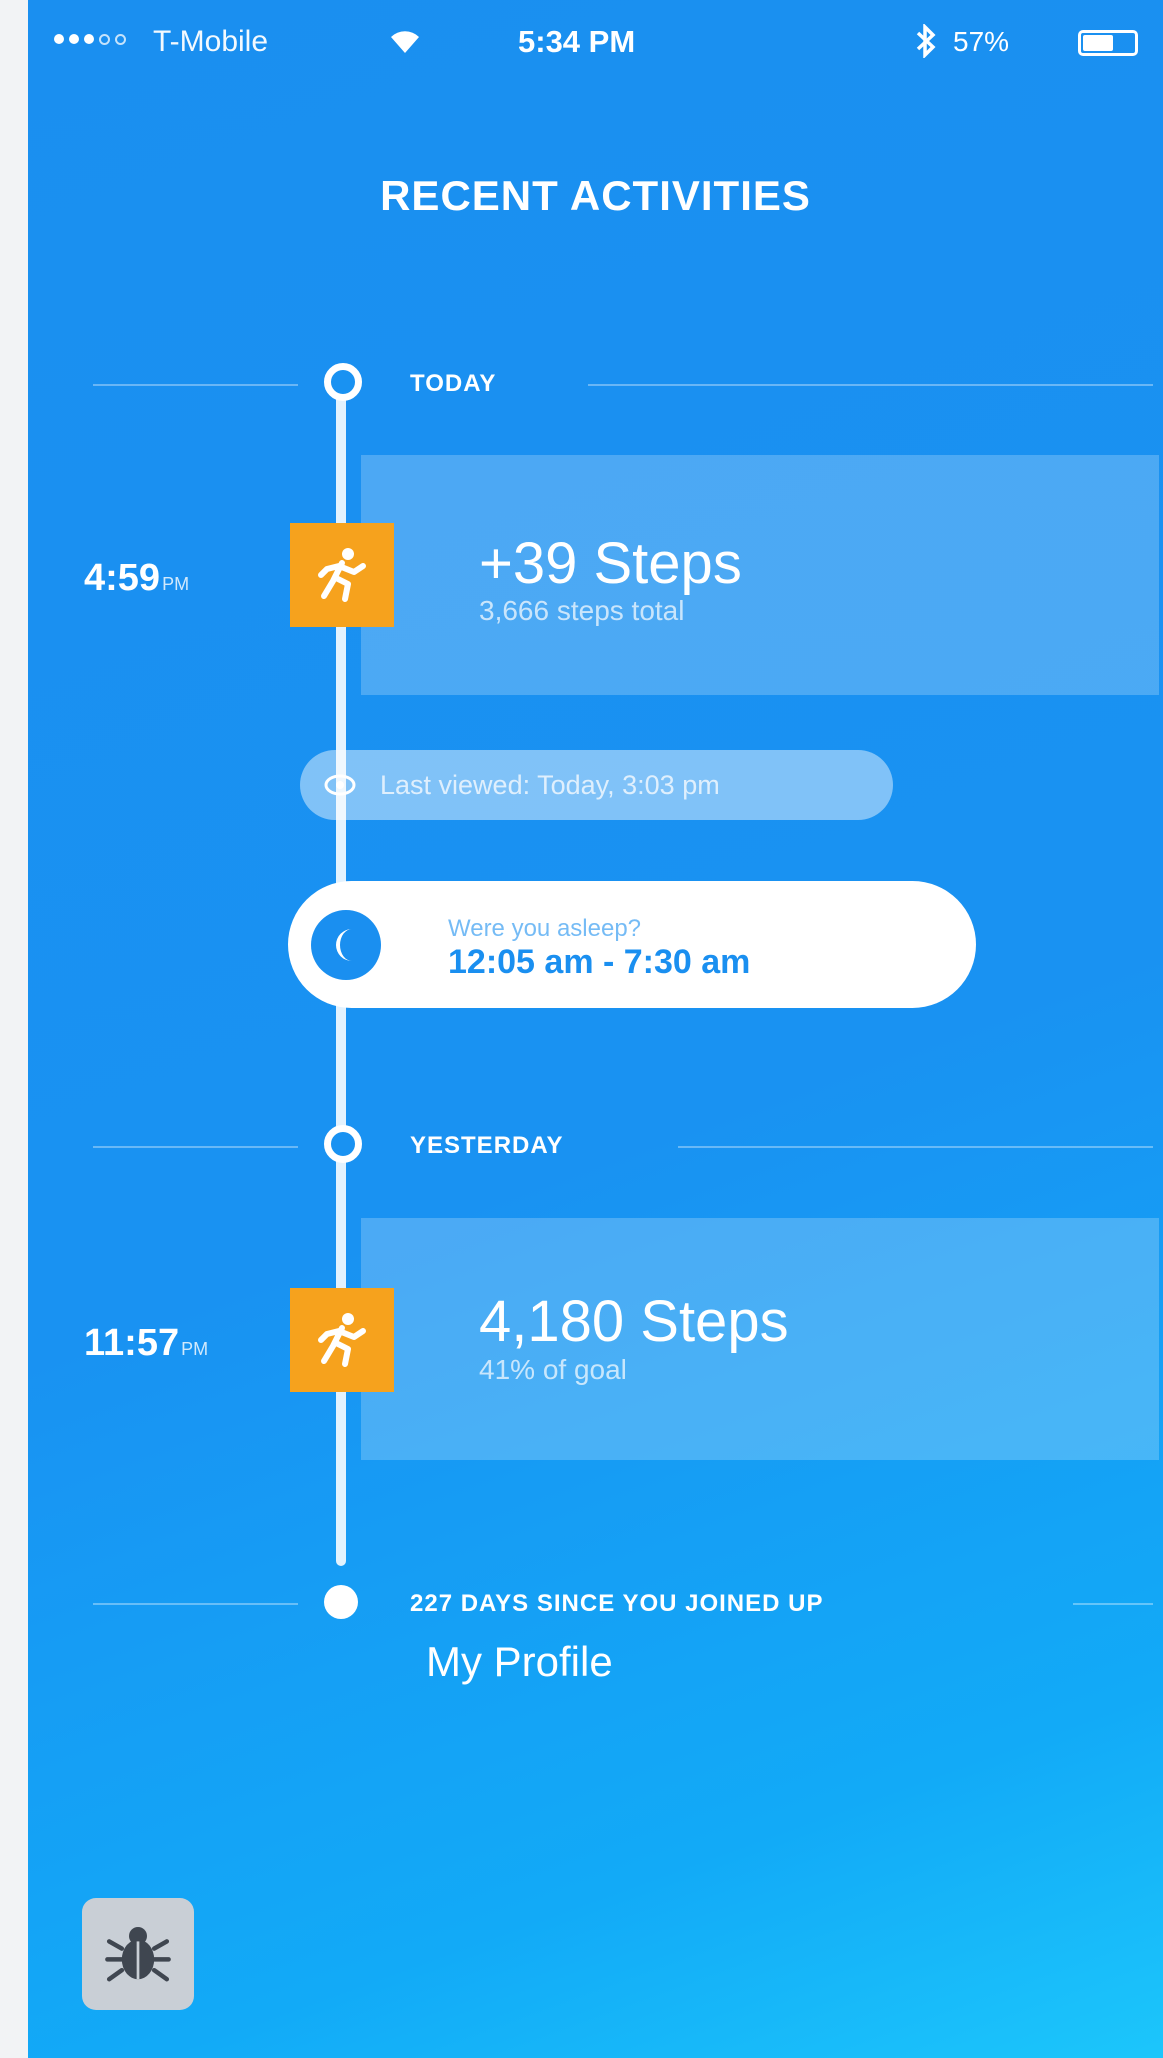  What do you see at coordinates (760, 575) in the screenshot?
I see `activity-card-today: +39 Steps 3,666 steps total` at bounding box center [760, 575].